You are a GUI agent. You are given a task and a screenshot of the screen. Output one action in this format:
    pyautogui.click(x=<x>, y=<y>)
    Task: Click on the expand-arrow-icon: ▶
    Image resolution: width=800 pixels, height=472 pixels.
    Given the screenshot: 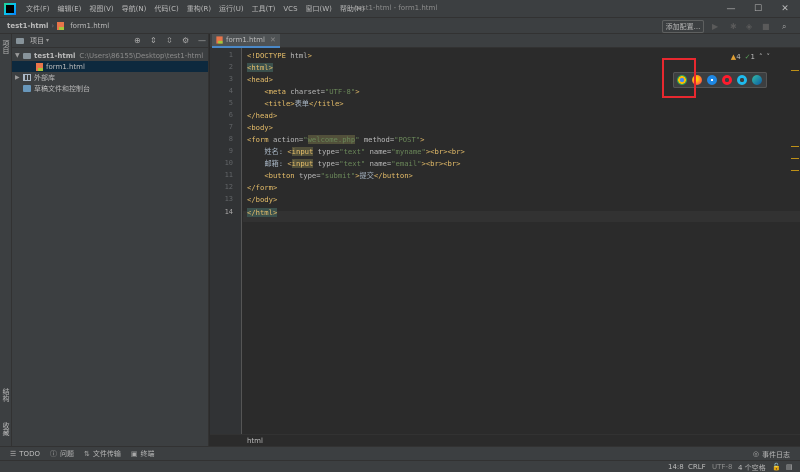 What is the action you would take?
    pyautogui.click(x=19, y=77)
    